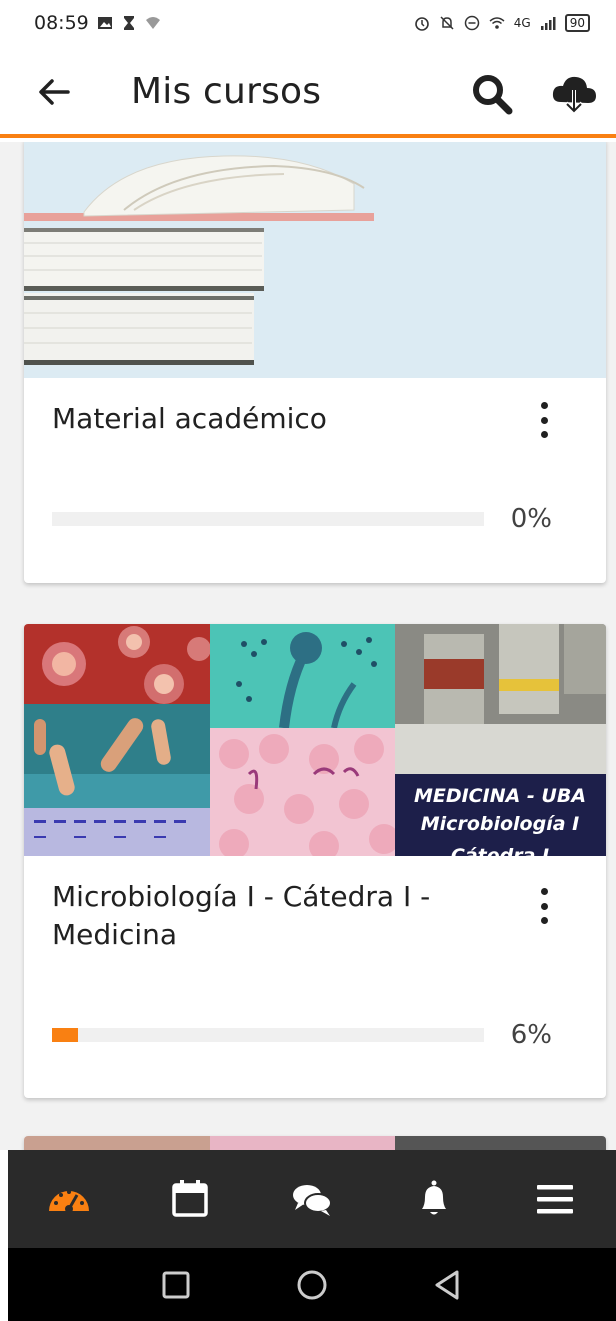 The image size is (616, 1321). Describe the element at coordinates (152, 23) in the screenshot. I see `wifi-question-icon` at that location.